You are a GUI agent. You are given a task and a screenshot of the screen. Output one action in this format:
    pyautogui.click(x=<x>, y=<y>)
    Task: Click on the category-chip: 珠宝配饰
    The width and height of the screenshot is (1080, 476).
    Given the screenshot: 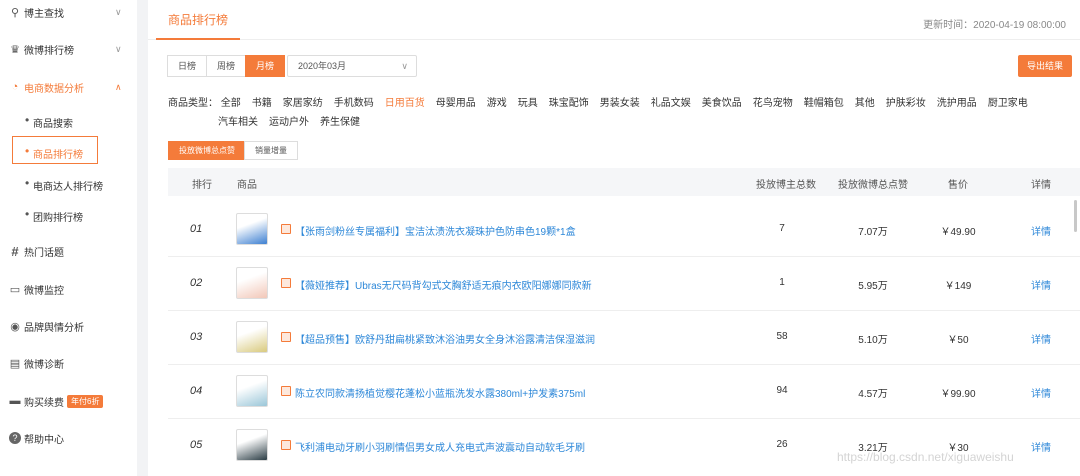 What is the action you would take?
    pyautogui.click(x=569, y=103)
    